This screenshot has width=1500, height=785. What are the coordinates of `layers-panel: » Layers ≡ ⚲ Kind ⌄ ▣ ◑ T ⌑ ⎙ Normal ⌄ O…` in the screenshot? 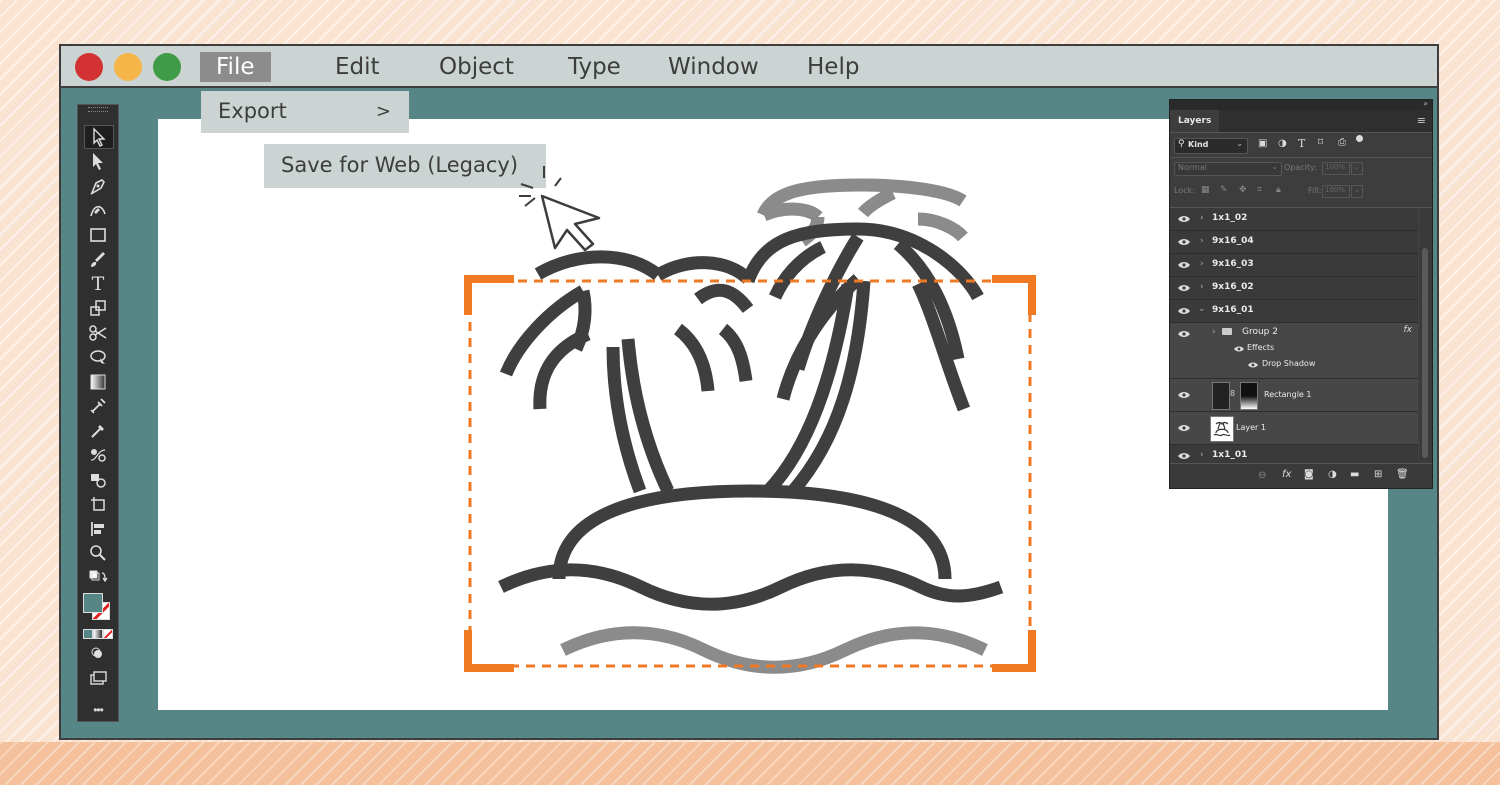 It's located at (1301, 294).